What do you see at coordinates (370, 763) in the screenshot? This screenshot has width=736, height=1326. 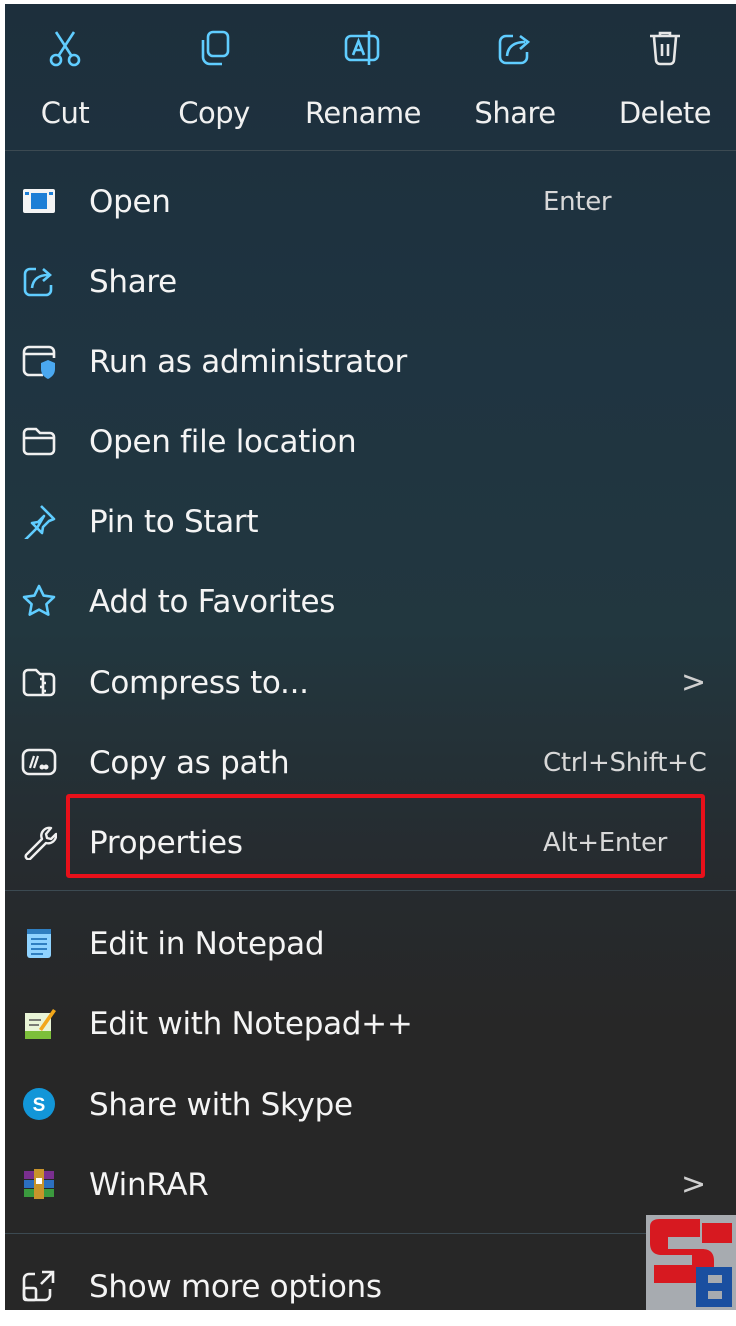 I see `menu-item-copy-as-path: Copy as path Ctrl+Shift+C` at bounding box center [370, 763].